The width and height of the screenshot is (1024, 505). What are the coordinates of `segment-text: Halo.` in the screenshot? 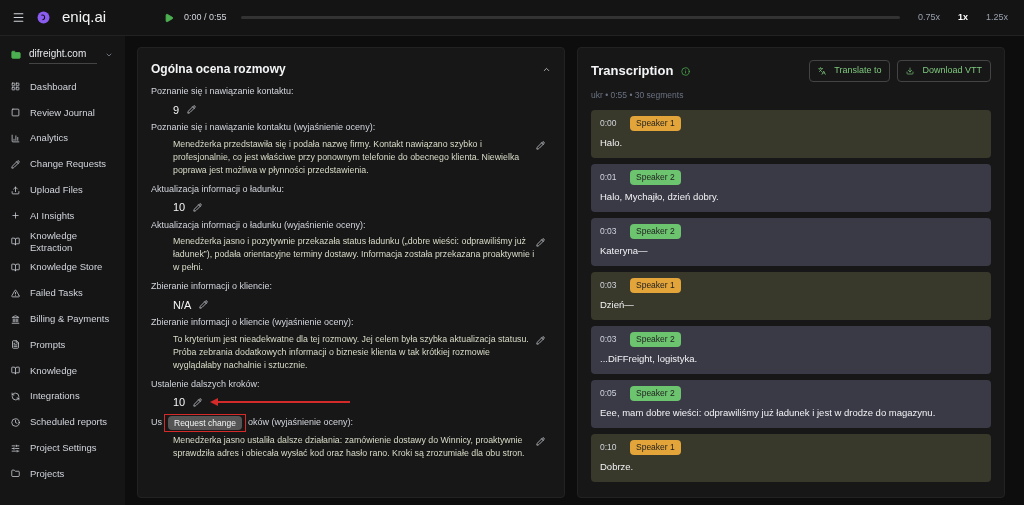 It's located at (612, 142).